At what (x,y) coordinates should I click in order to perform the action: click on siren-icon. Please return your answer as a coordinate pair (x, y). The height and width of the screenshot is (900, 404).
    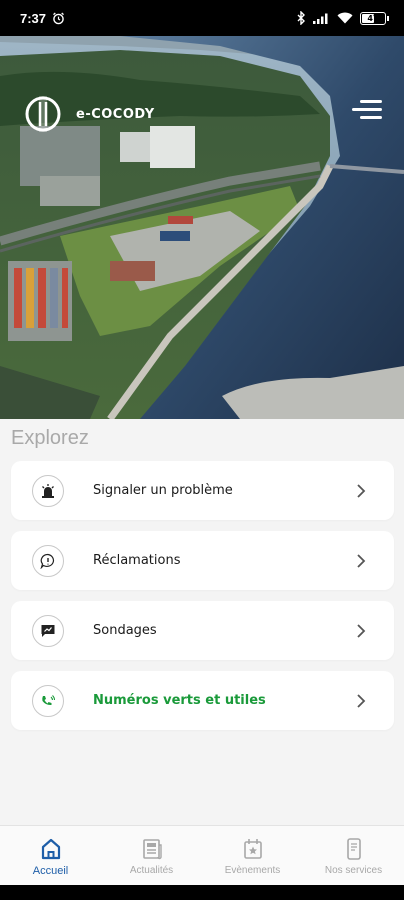
    Looking at the image, I should click on (48, 490).